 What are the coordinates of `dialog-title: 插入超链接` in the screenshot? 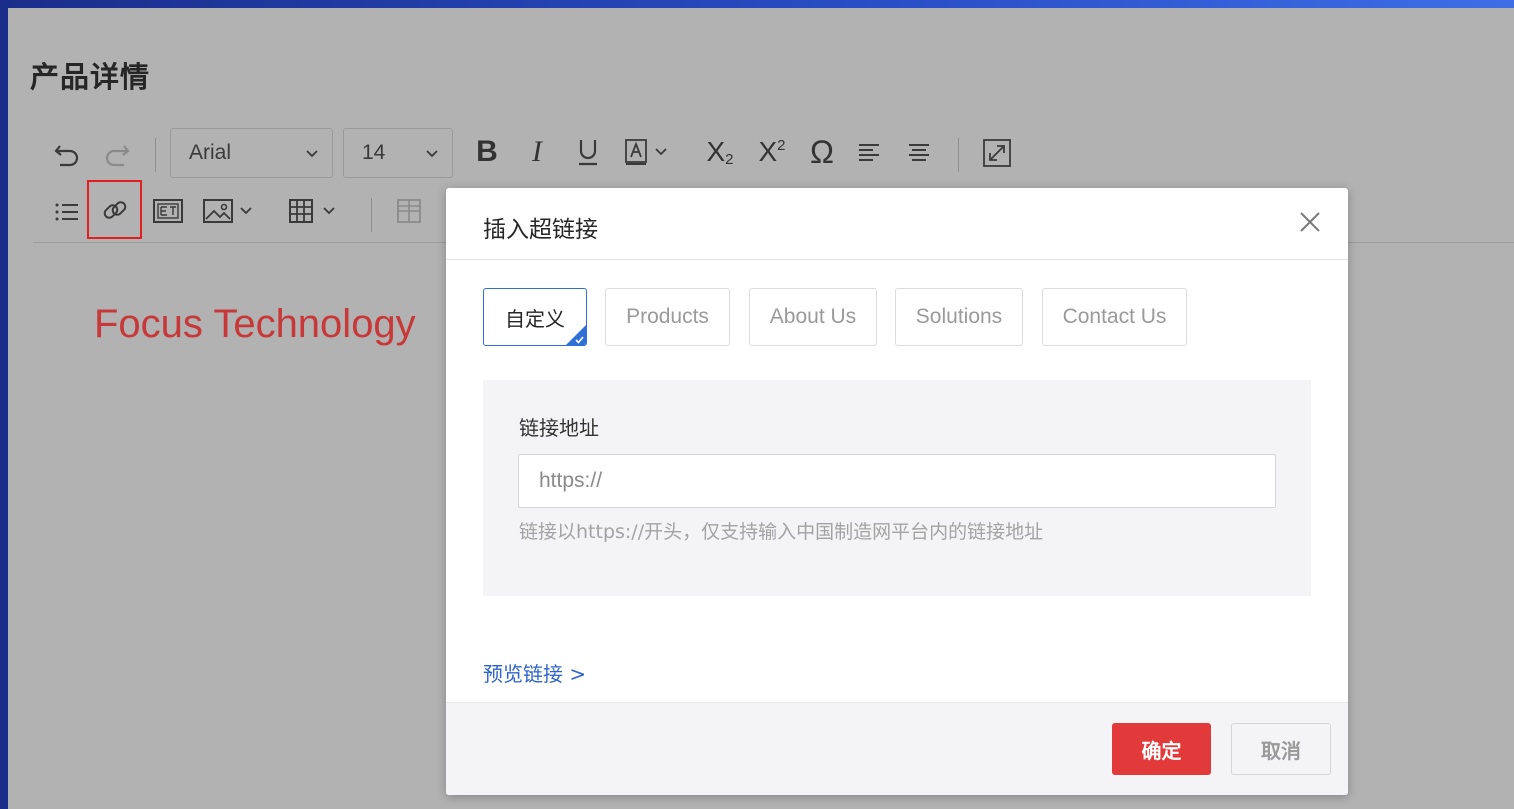 It's located at (540, 230).